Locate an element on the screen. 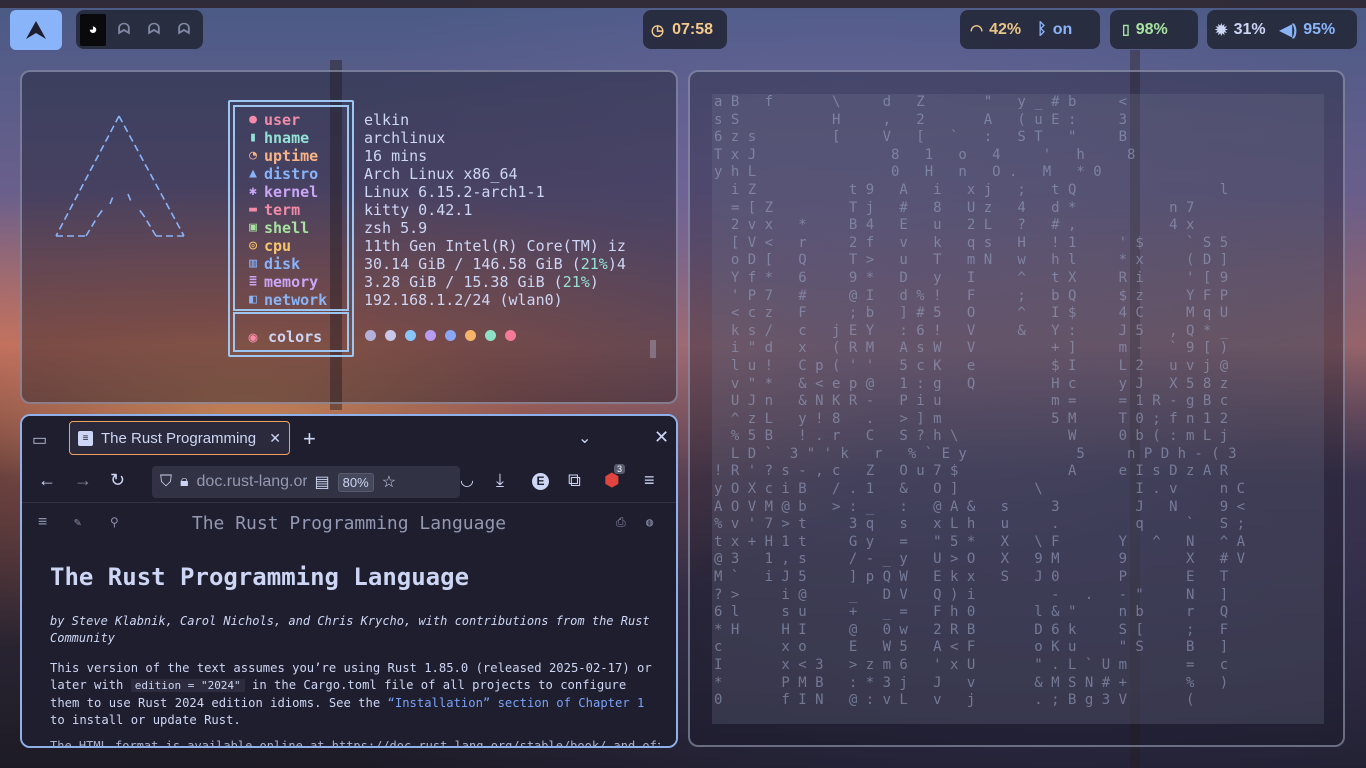 The image size is (1366, 768). fetch-row-term: ▬ term kitty 0.42.1 is located at coordinates (434, 210).